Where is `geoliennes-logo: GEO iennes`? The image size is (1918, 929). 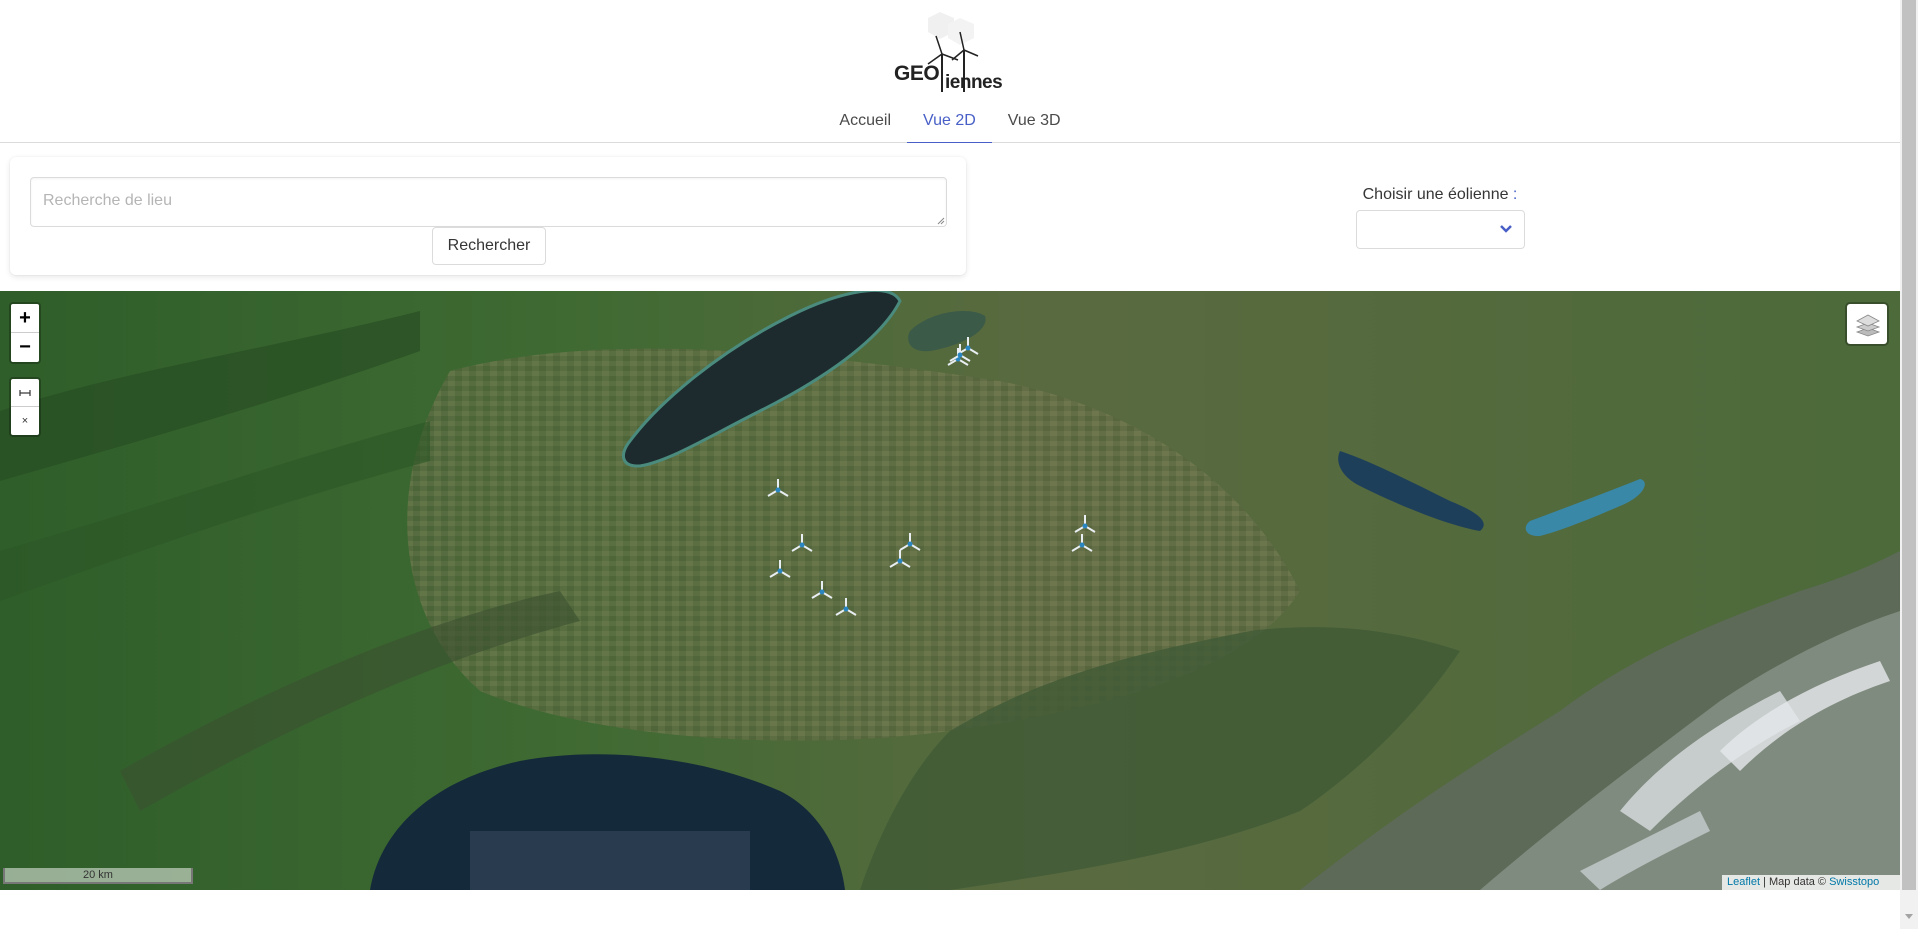
geoliennes-logo: GEO iennes is located at coordinates (950, 53).